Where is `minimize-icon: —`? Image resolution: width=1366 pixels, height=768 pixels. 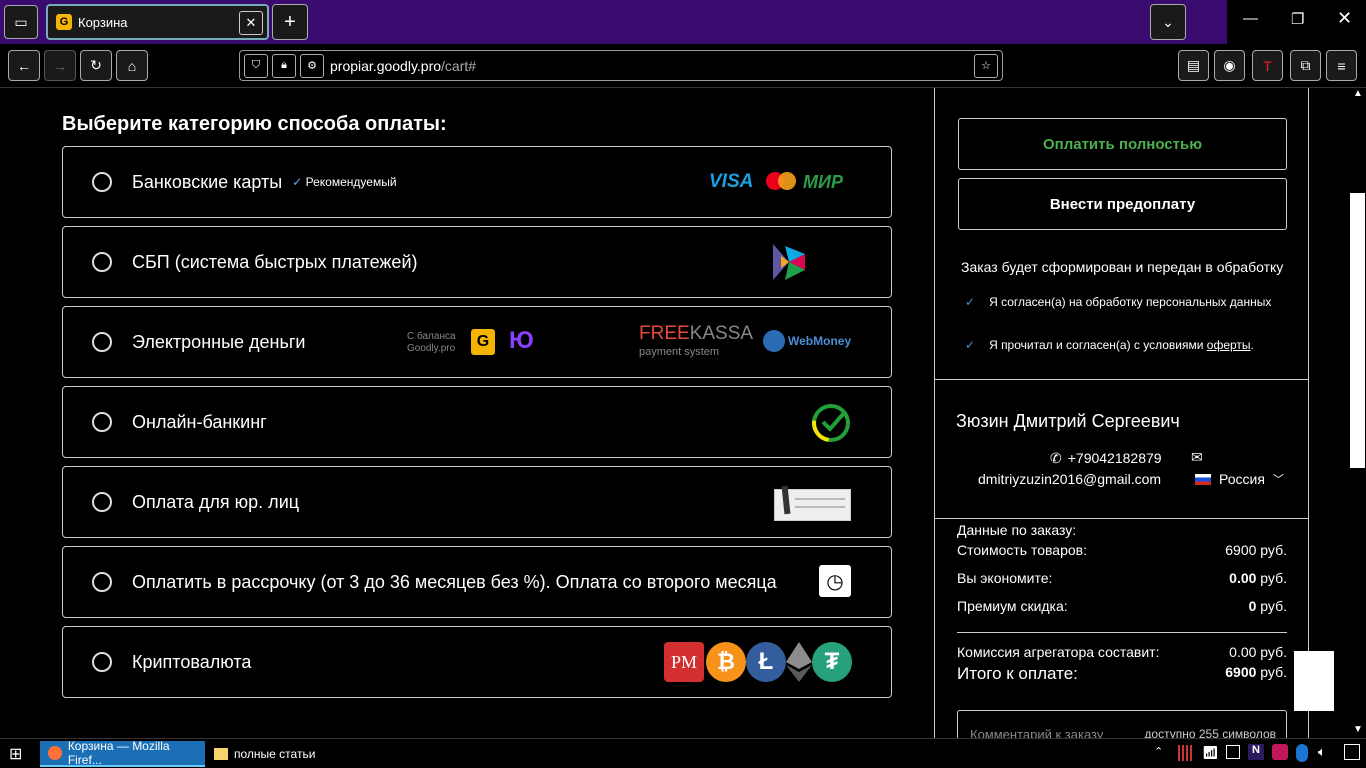 minimize-icon: — is located at coordinates (1250, 18).